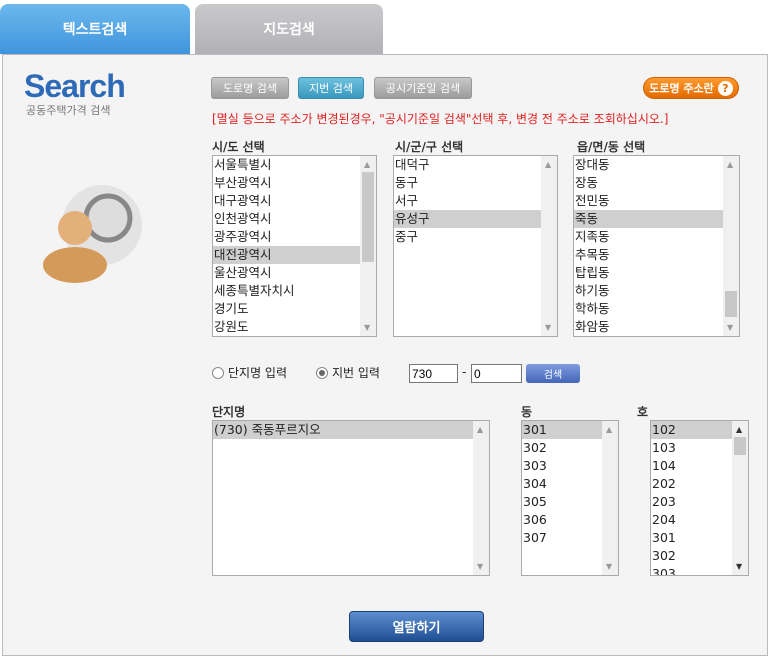 This screenshot has height=659, width=771. What do you see at coordinates (699, 498) in the screenshot?
I see `ho-listbox: 102103104202203204301302303304▲▼` at bounding box center [699, 498].